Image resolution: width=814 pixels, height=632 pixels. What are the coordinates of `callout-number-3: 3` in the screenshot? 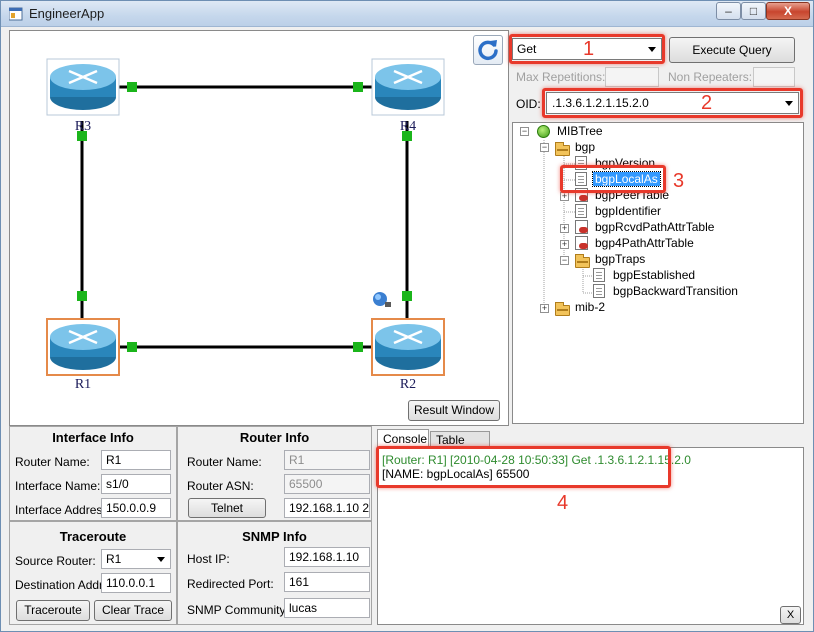 It's located at (679, 181).